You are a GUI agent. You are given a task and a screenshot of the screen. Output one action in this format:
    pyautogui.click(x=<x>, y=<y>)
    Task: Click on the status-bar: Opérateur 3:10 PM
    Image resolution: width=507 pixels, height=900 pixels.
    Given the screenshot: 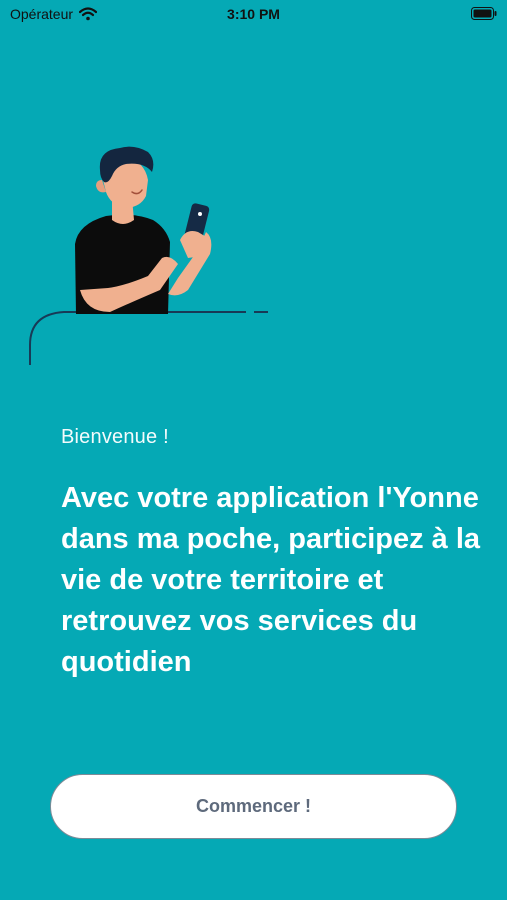 What is the action you would take?
    pyautogui.click(x=253, y=14)
    